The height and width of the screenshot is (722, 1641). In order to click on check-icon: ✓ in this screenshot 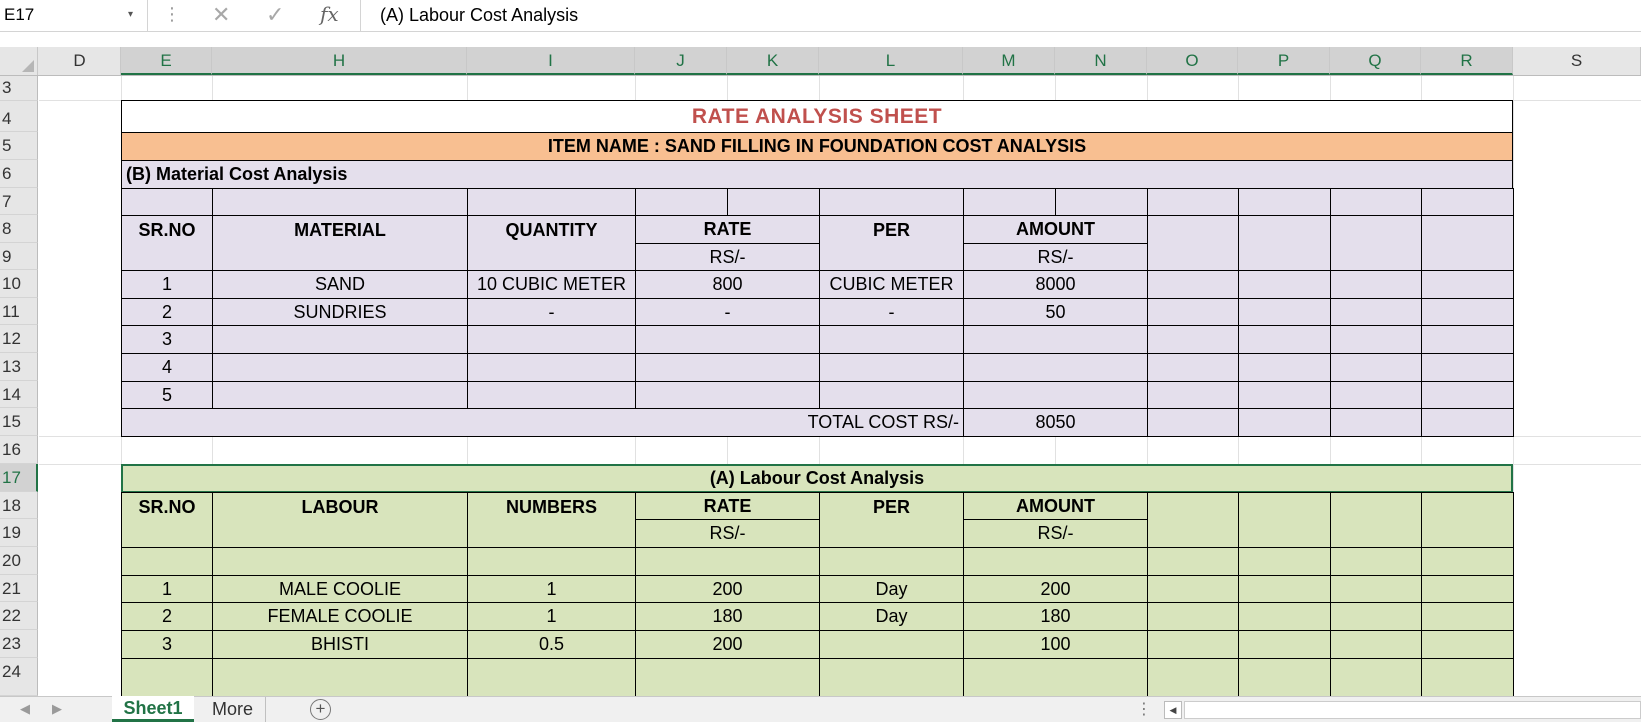, I will do `click(275, 15)`.